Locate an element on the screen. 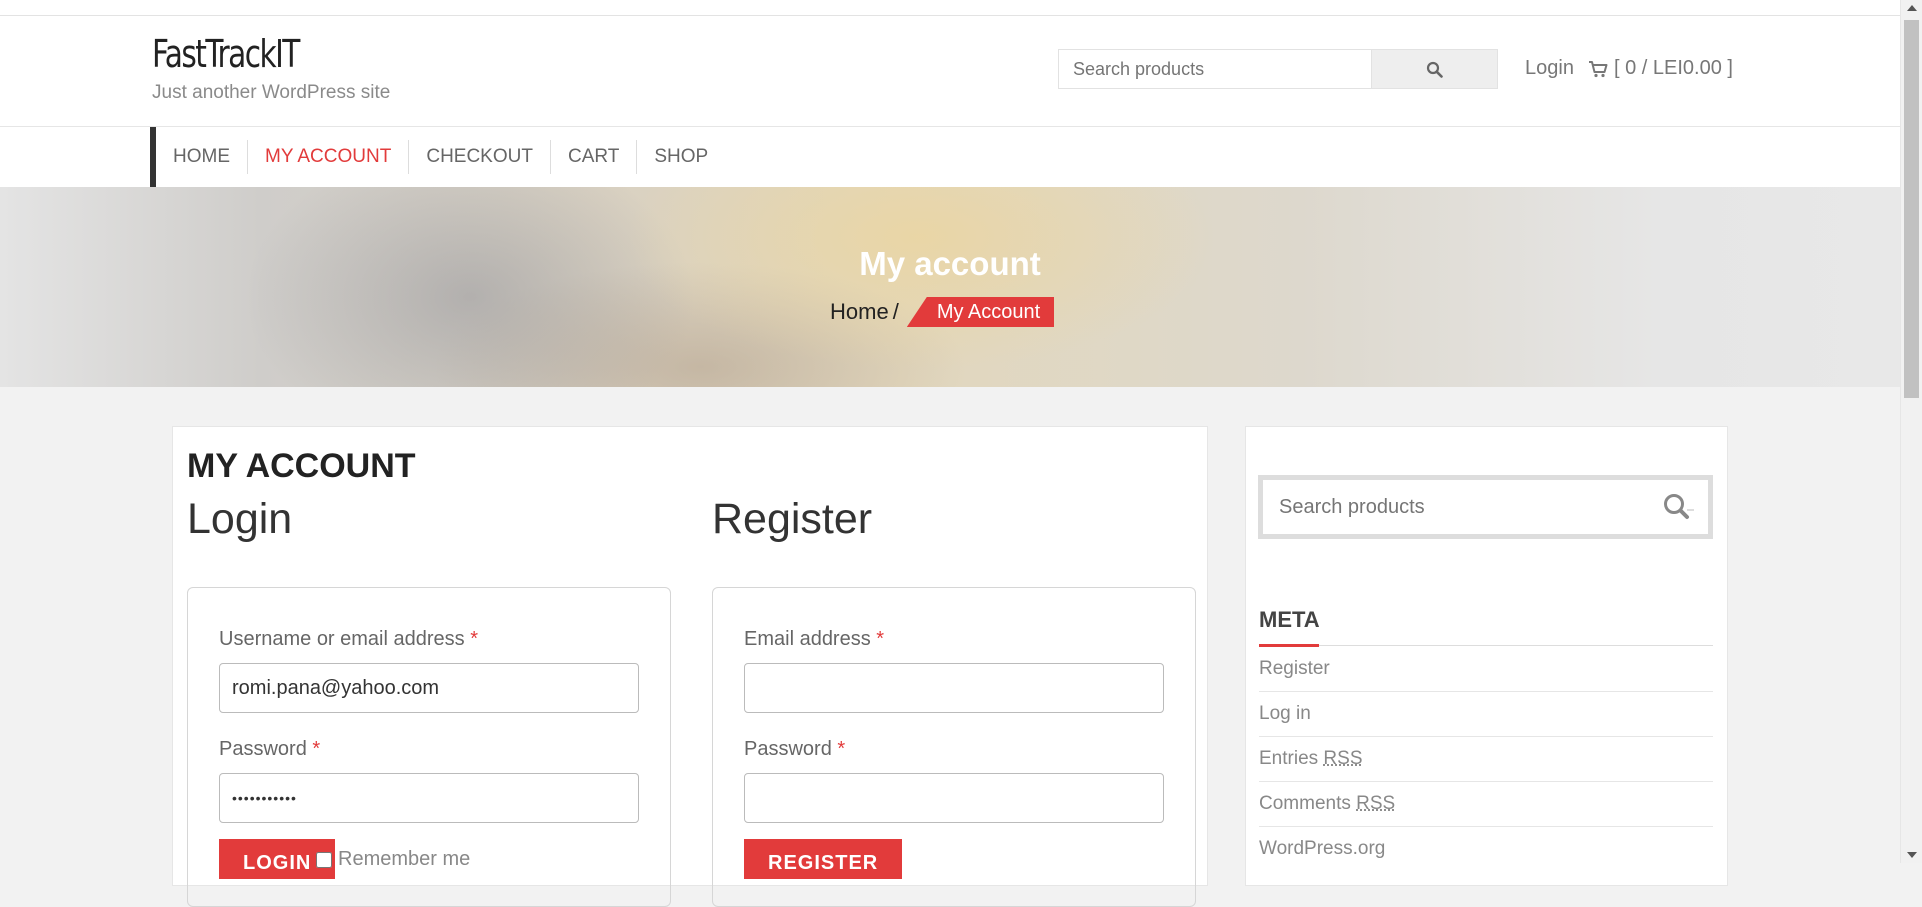  sidebar-search-button is located at coordinates (1677, 509).